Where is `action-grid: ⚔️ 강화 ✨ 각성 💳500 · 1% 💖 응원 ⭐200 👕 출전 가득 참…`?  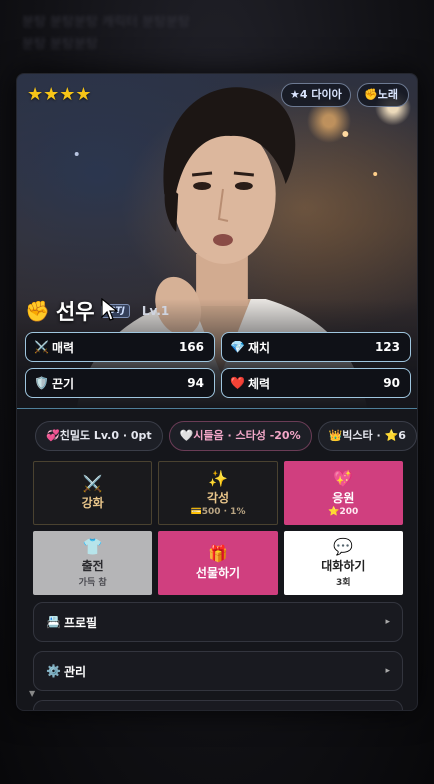
action-grid: ⚔️ 강화 ✨ 각성 💳500 · 1% 💖 응원 ⭐200 👕 출전 가득 참… is located at coordinates (218, 528).